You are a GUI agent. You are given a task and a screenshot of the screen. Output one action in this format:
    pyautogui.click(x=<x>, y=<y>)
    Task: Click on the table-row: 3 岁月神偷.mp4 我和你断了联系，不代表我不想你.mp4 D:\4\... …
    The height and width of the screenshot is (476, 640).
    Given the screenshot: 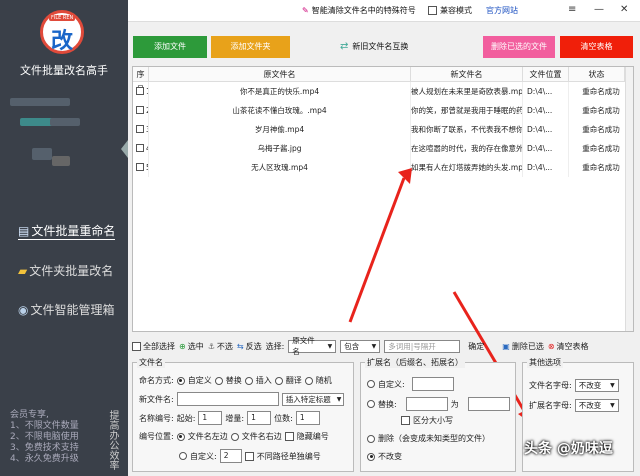 What is the action you would take?
    pyautogui.click(x=383, y=129)
    